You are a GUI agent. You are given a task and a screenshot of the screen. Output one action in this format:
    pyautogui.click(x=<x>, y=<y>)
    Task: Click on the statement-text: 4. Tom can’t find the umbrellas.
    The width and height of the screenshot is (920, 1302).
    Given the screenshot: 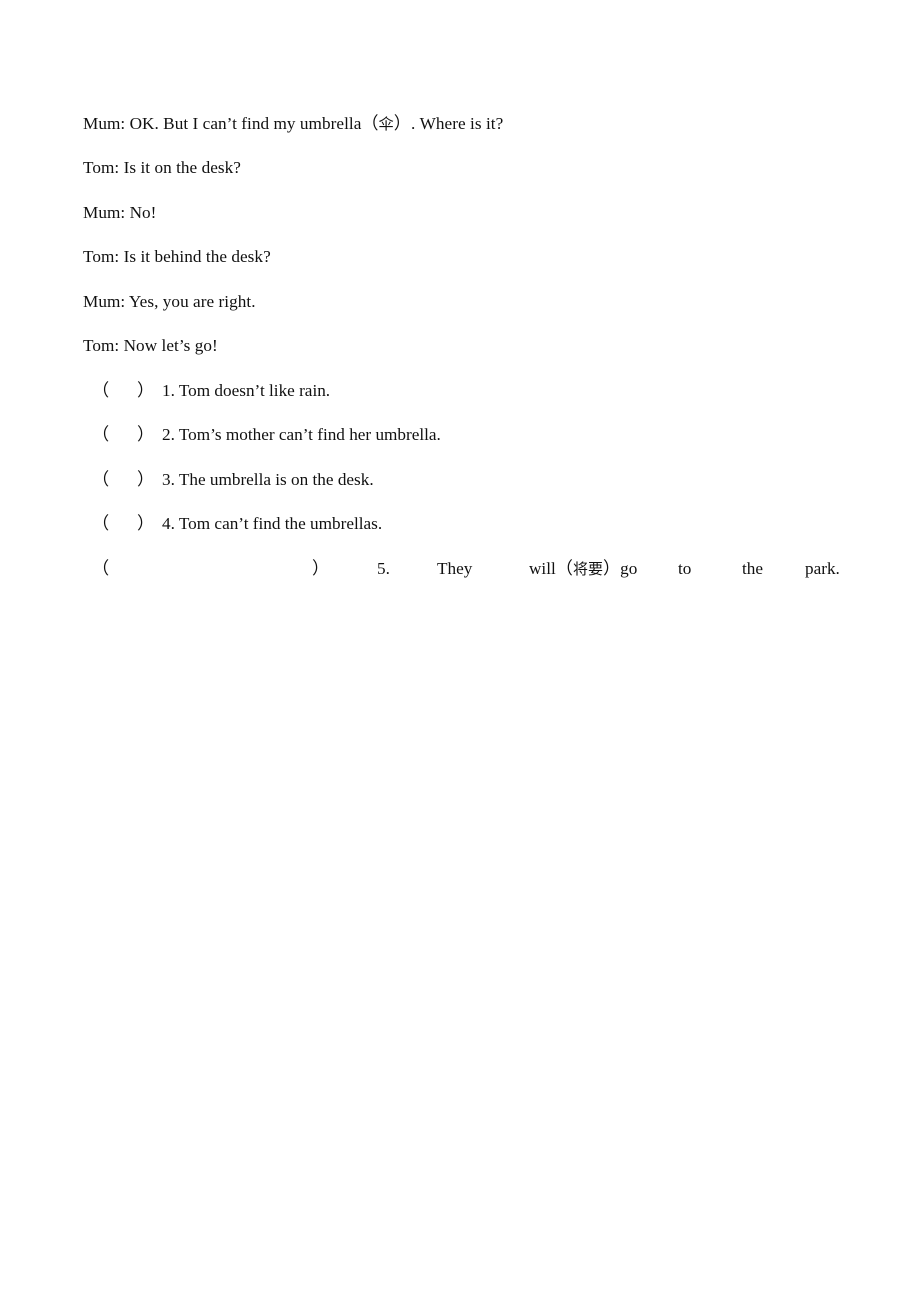 What is the action you would take?
    pyautogui.click(x=272, y=524)
    